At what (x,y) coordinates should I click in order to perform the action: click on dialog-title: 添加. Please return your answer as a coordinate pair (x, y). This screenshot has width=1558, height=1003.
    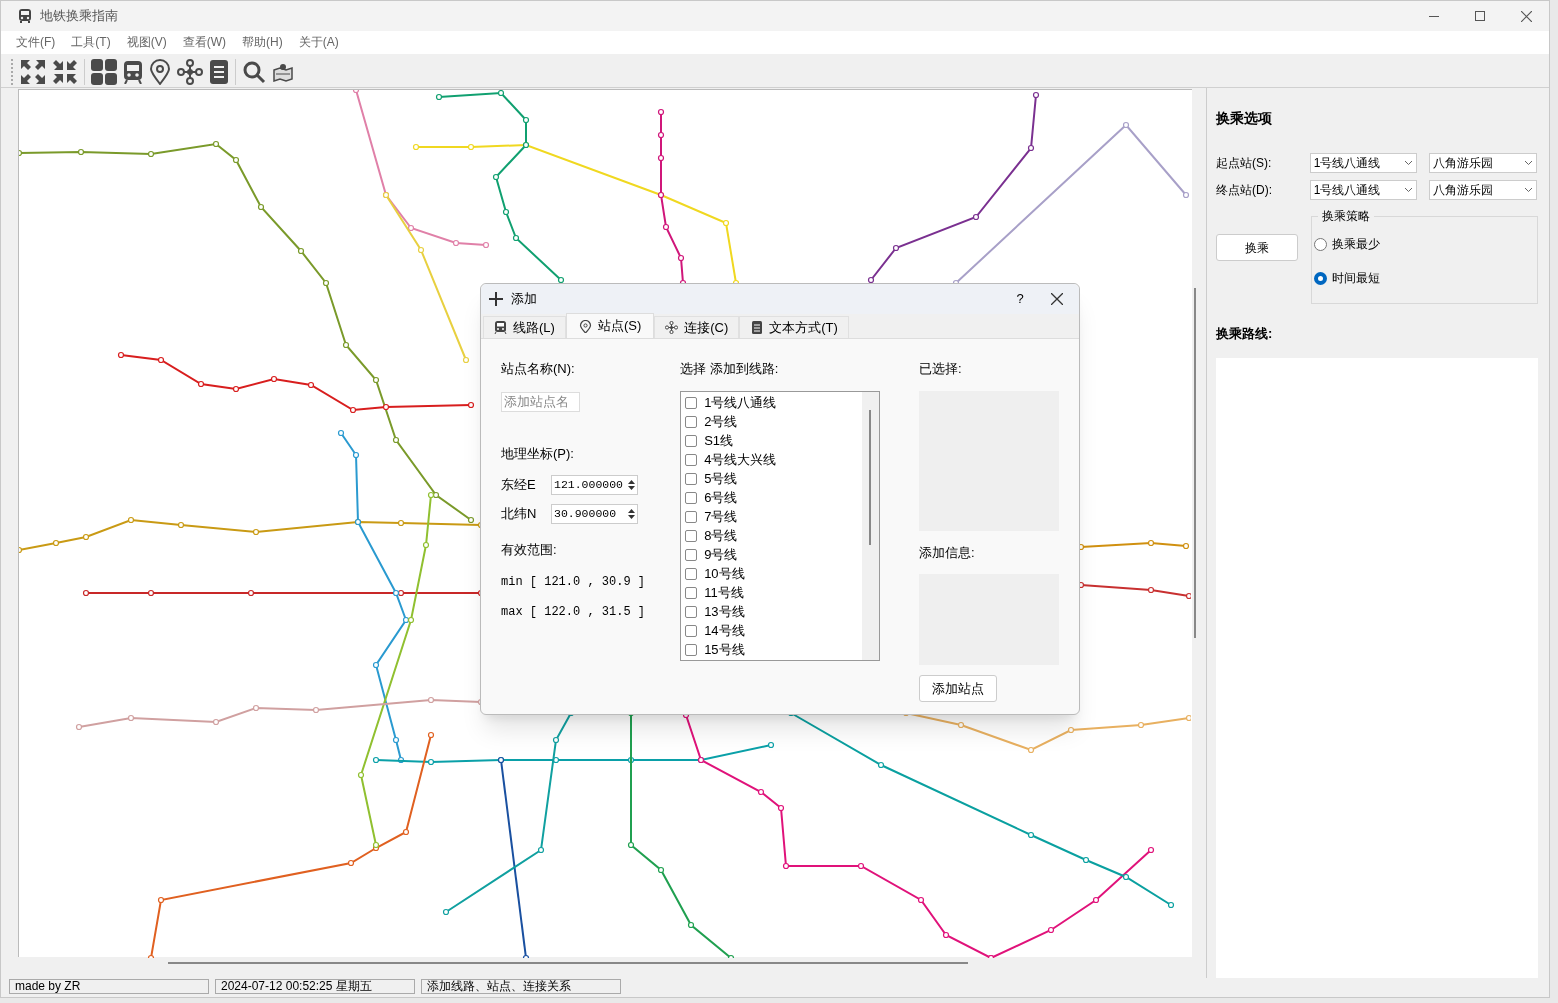
    Looking at the image, I should click on (524, 299).